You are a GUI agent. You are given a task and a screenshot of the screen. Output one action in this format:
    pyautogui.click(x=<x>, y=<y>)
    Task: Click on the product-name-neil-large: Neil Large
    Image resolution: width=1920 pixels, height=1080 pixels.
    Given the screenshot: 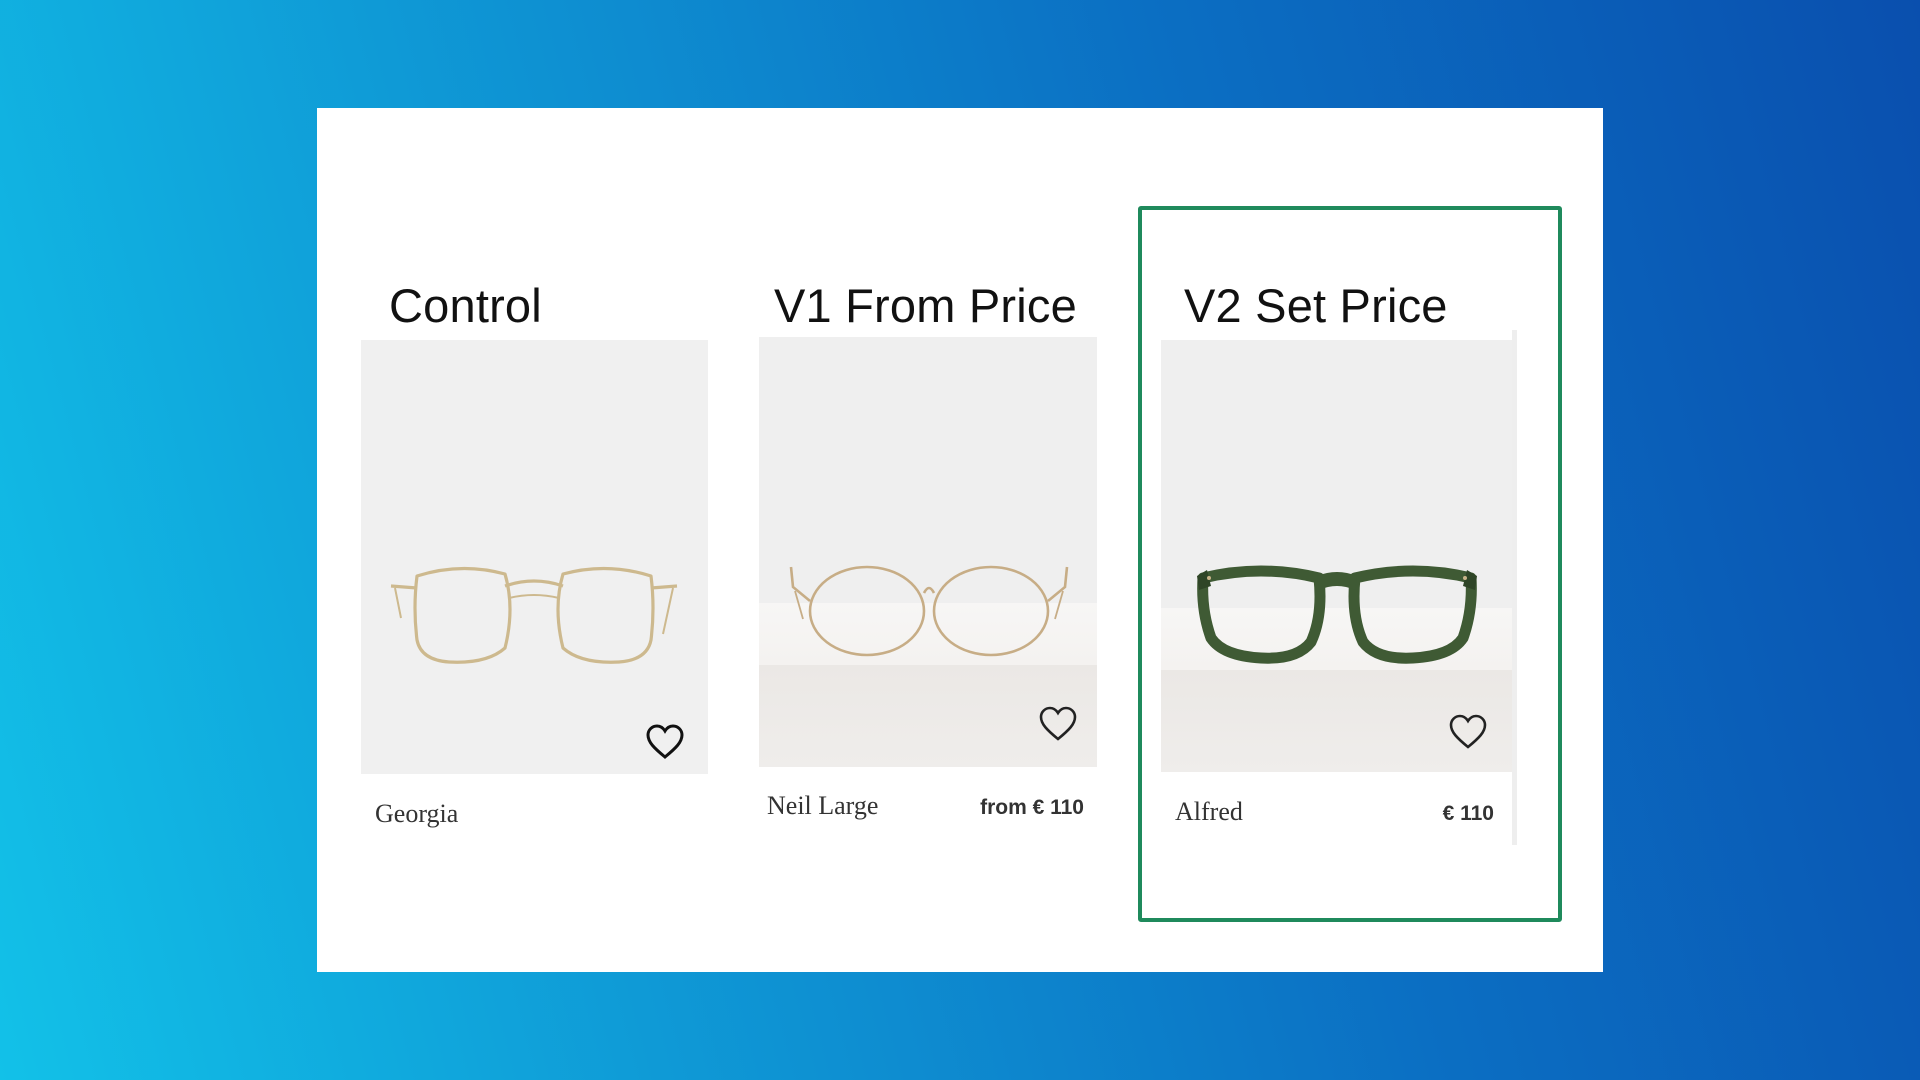 What is the action you would take?
    pyautogui.click(x=822, y=806)
    